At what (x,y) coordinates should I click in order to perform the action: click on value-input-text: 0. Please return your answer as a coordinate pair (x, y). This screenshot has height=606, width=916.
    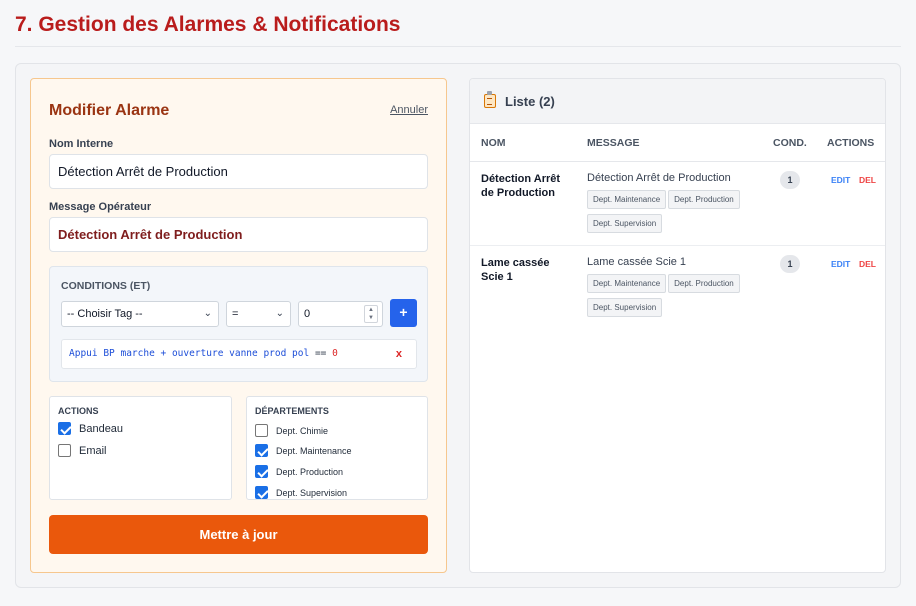
    Looking at the image, I should click on (307, 314).